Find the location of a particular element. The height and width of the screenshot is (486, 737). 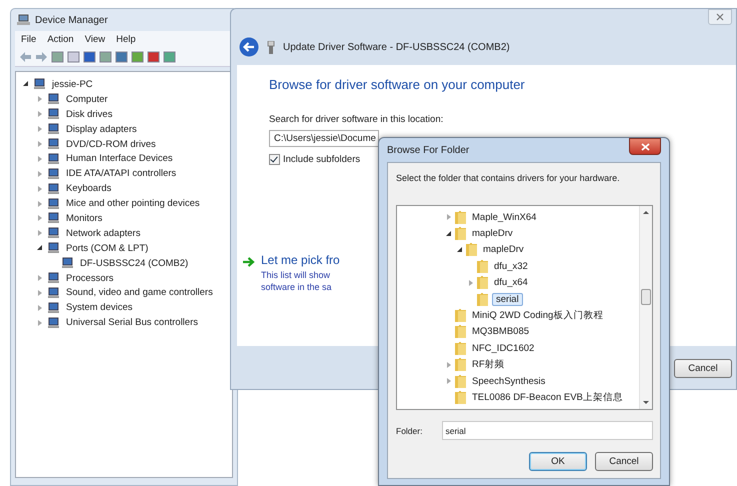

tree-item: Network adapters is located at coordinates (103, 233).